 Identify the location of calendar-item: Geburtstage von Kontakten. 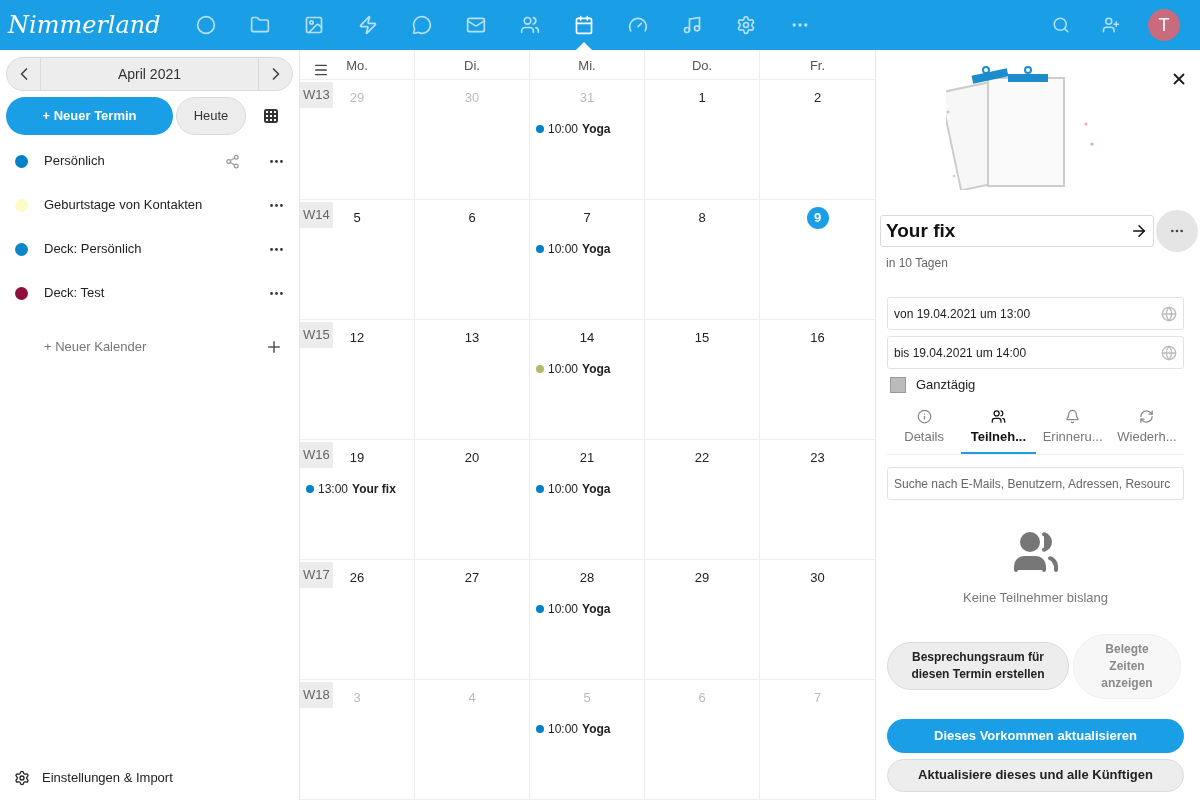
(149, 205).